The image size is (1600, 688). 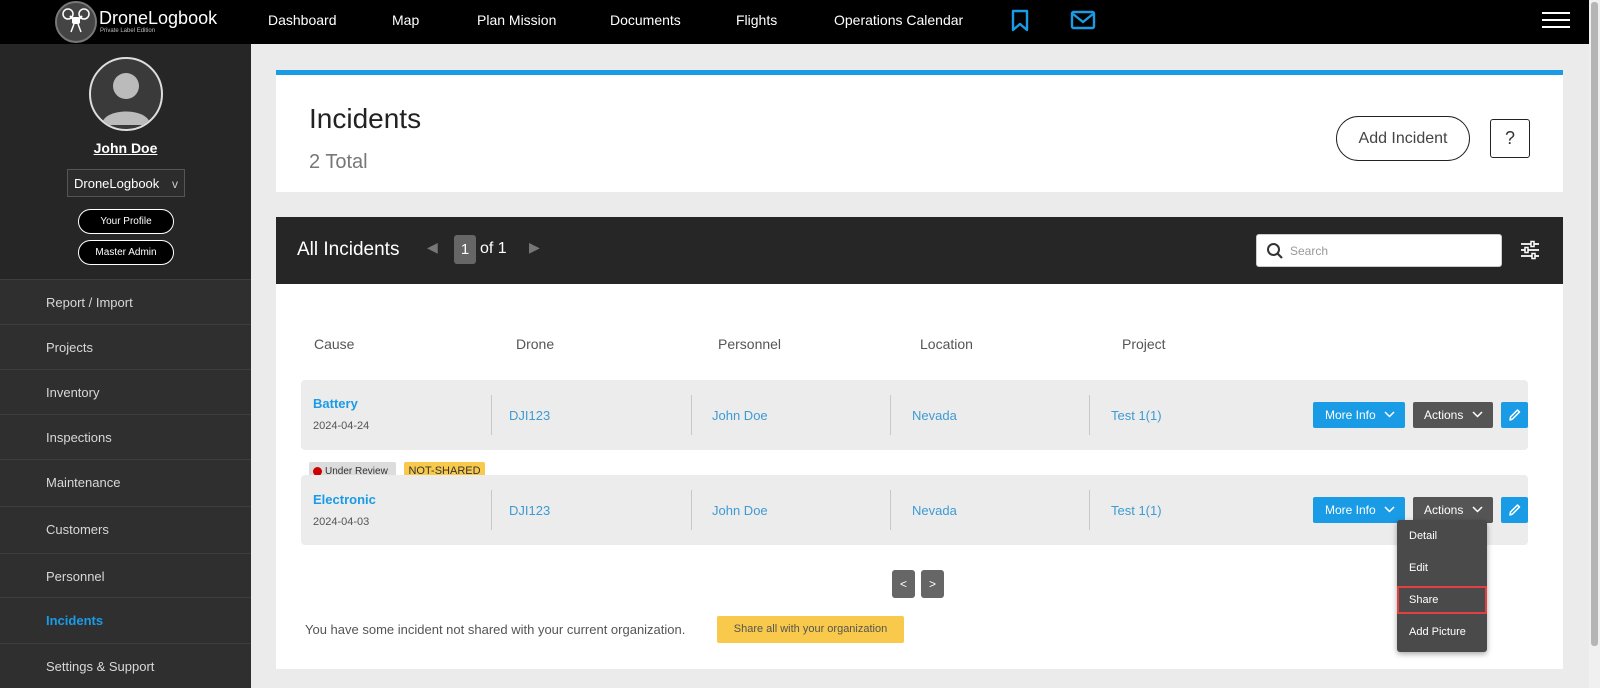 What do you see at coordinates (516, 20) in the screenshot?
I see `nav-plan-mission: Plan Mission` at bounding box center [516, 20].